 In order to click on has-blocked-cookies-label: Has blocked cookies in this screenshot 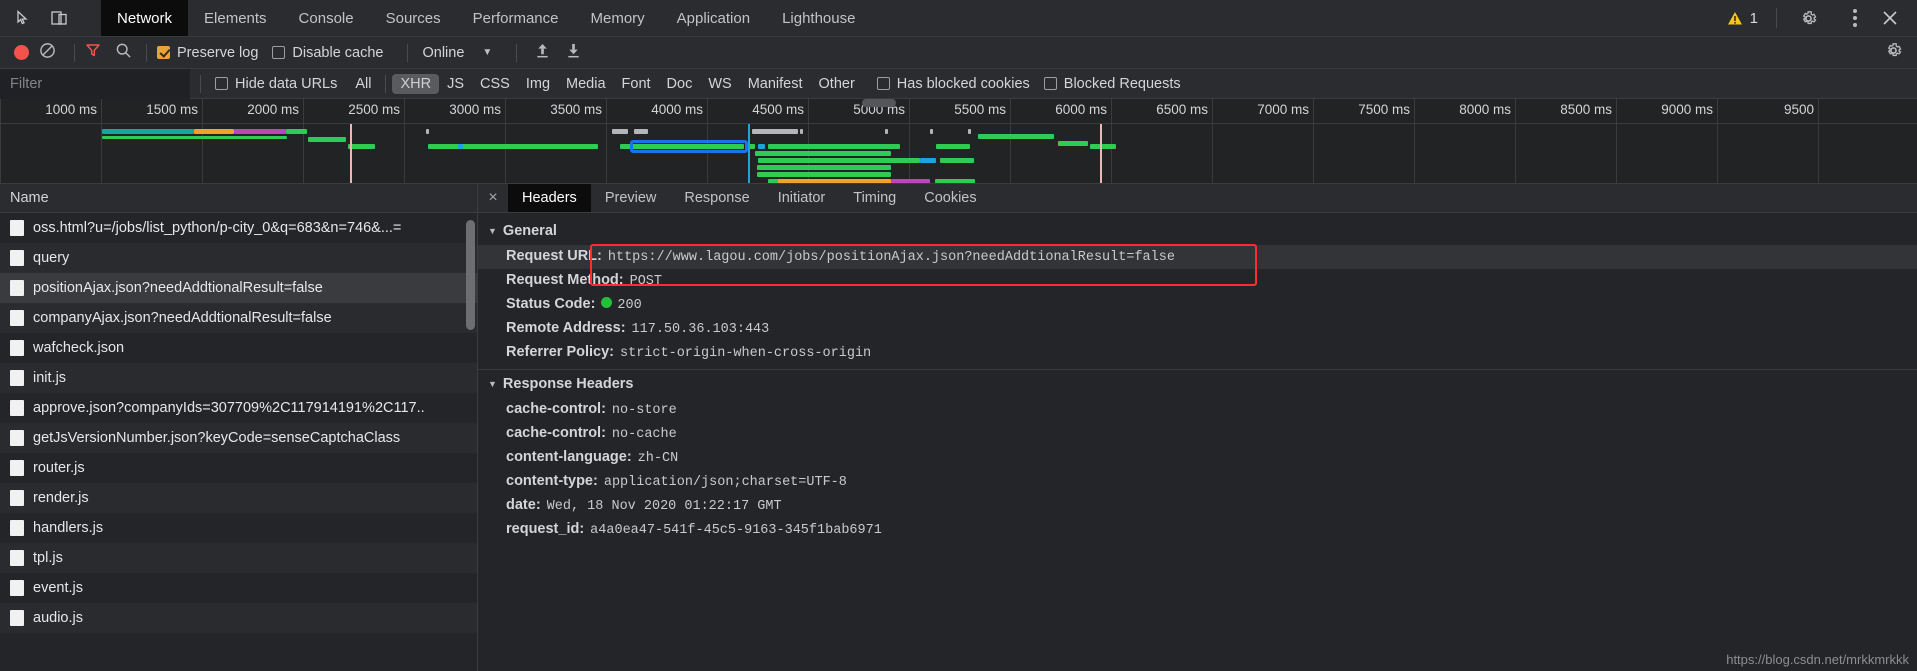, I will do `click(963, 83)`.